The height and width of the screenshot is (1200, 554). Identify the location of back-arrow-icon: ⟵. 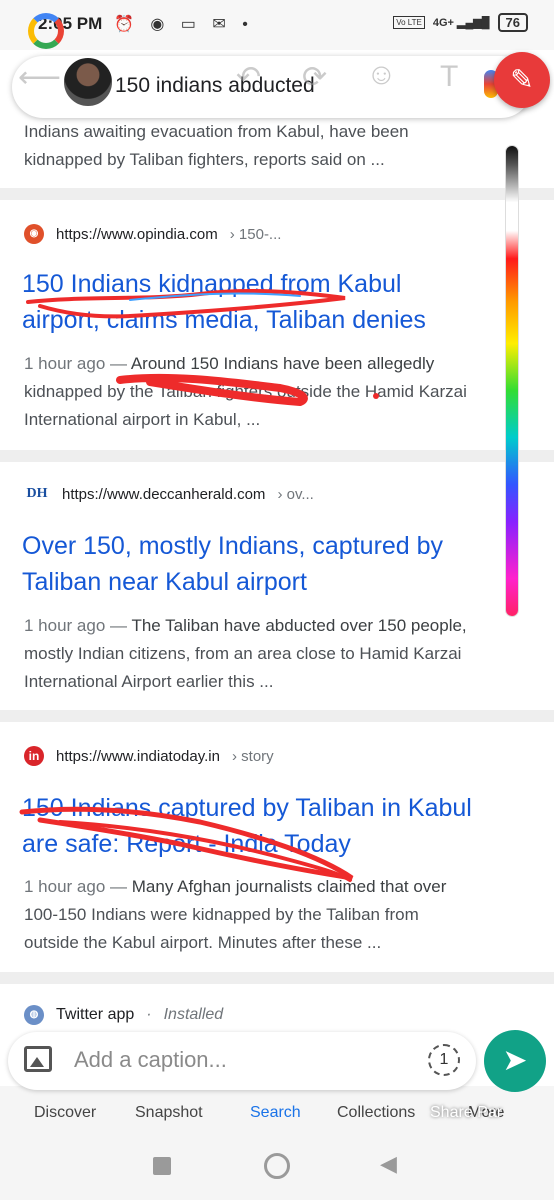
(39, 77).